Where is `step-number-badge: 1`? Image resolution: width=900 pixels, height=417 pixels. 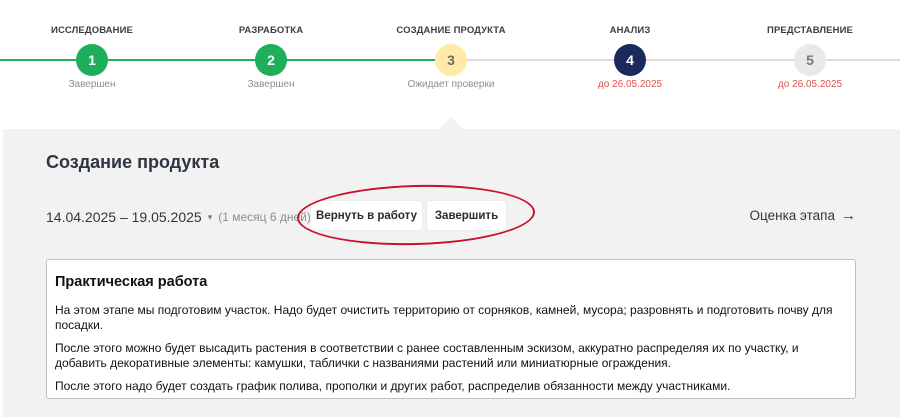 step-number-badge: 1 is located at coordinates (92, 60).